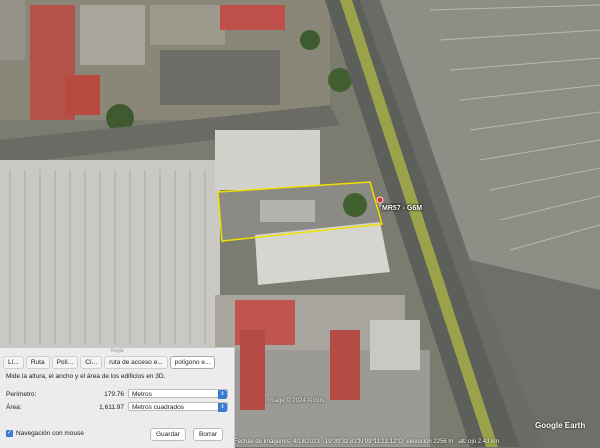 This screenshot has width=600, height=448. Describe the element at coordinates (114, 394) in the screenshot. I see `perimeter-value: 179.76` at that location.